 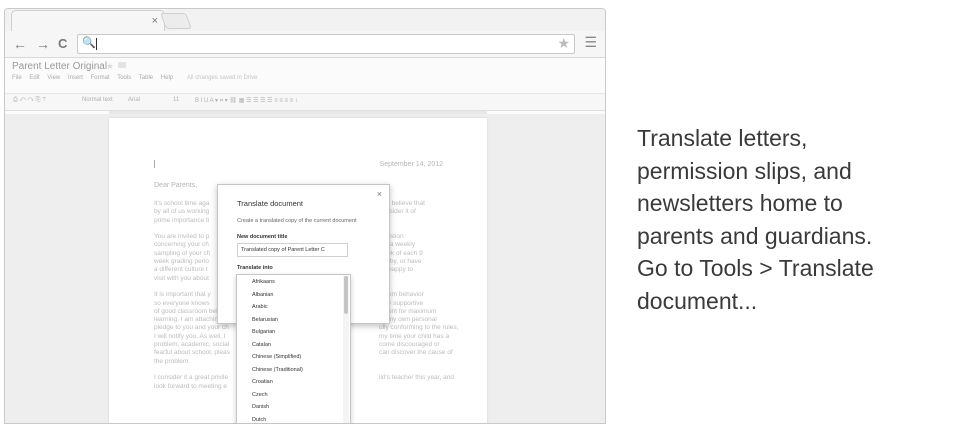 What do you see at coordinates (59, 66) in the screenshot?
I see `document-title: Parent Letter Original` at bounding box center [59, 66].